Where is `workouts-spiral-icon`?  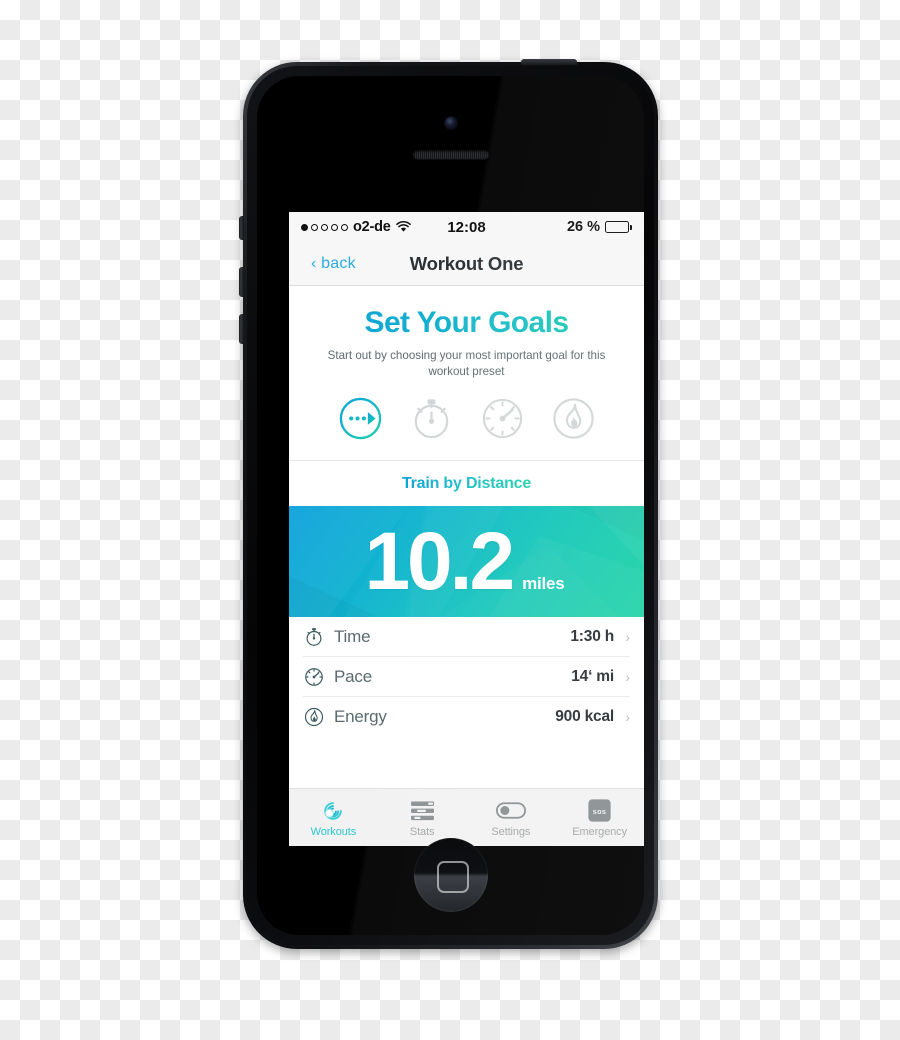
workouts-spiral-icon is located at coordinates (333, 810).